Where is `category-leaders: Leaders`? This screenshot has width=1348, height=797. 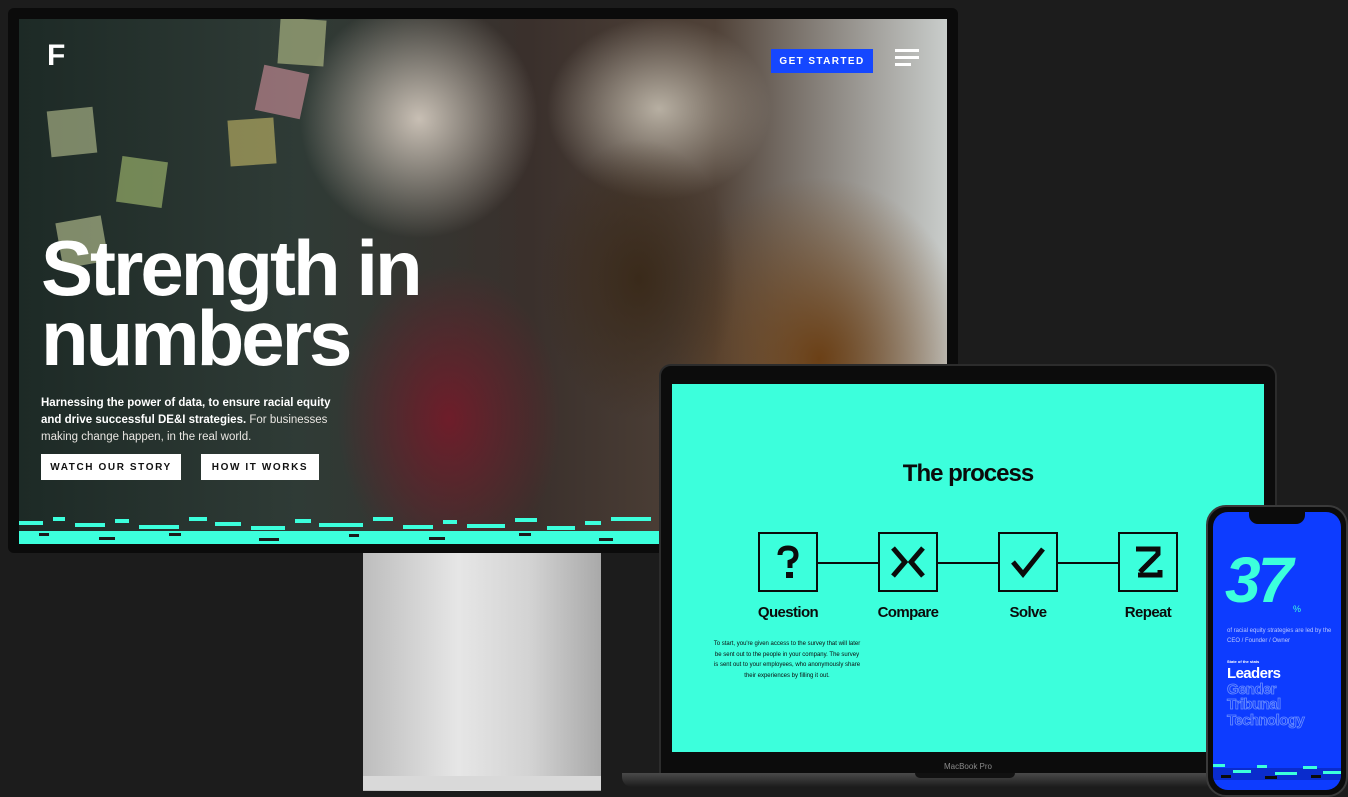
category-leaders: Leaders is located at coordinates (1265, 674).